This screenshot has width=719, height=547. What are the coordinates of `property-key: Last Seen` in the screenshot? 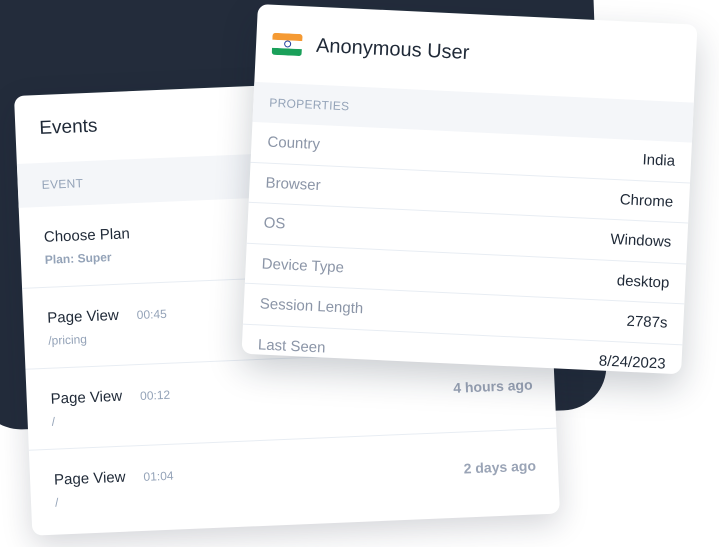 It's located at (291, 346).